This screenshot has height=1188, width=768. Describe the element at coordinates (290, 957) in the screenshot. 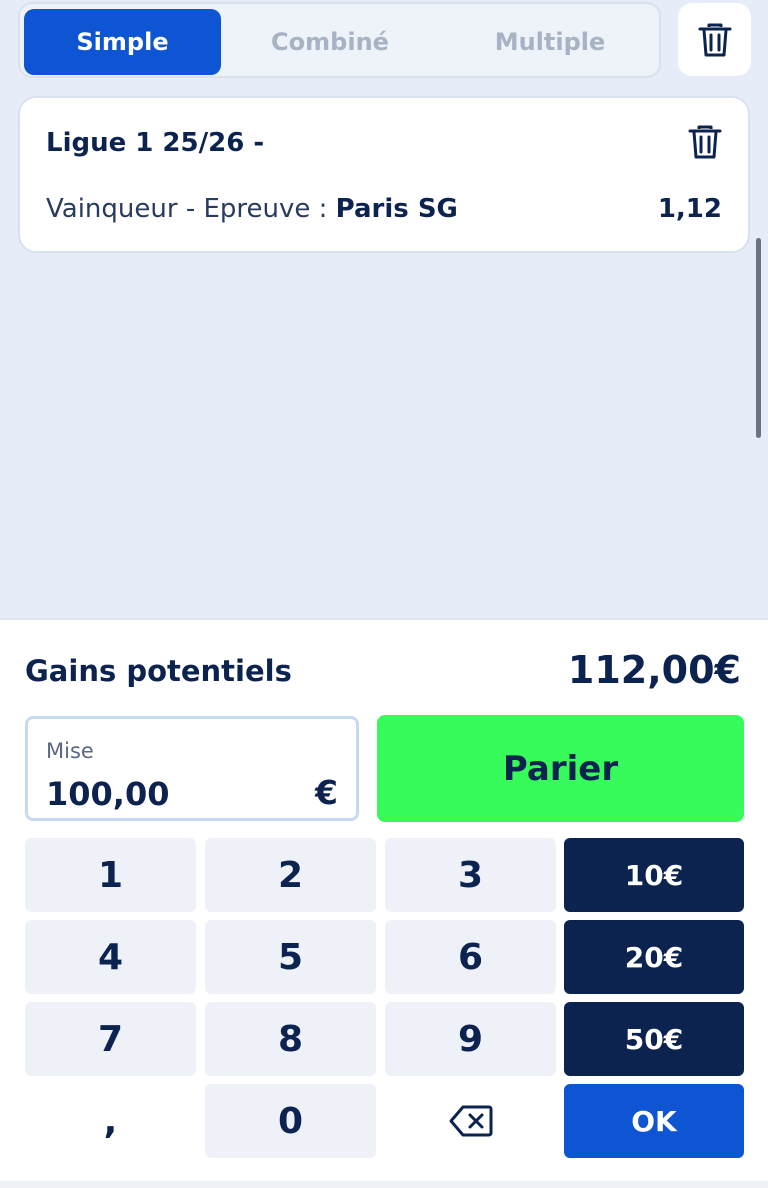

I see `key-5: 5` at that location.